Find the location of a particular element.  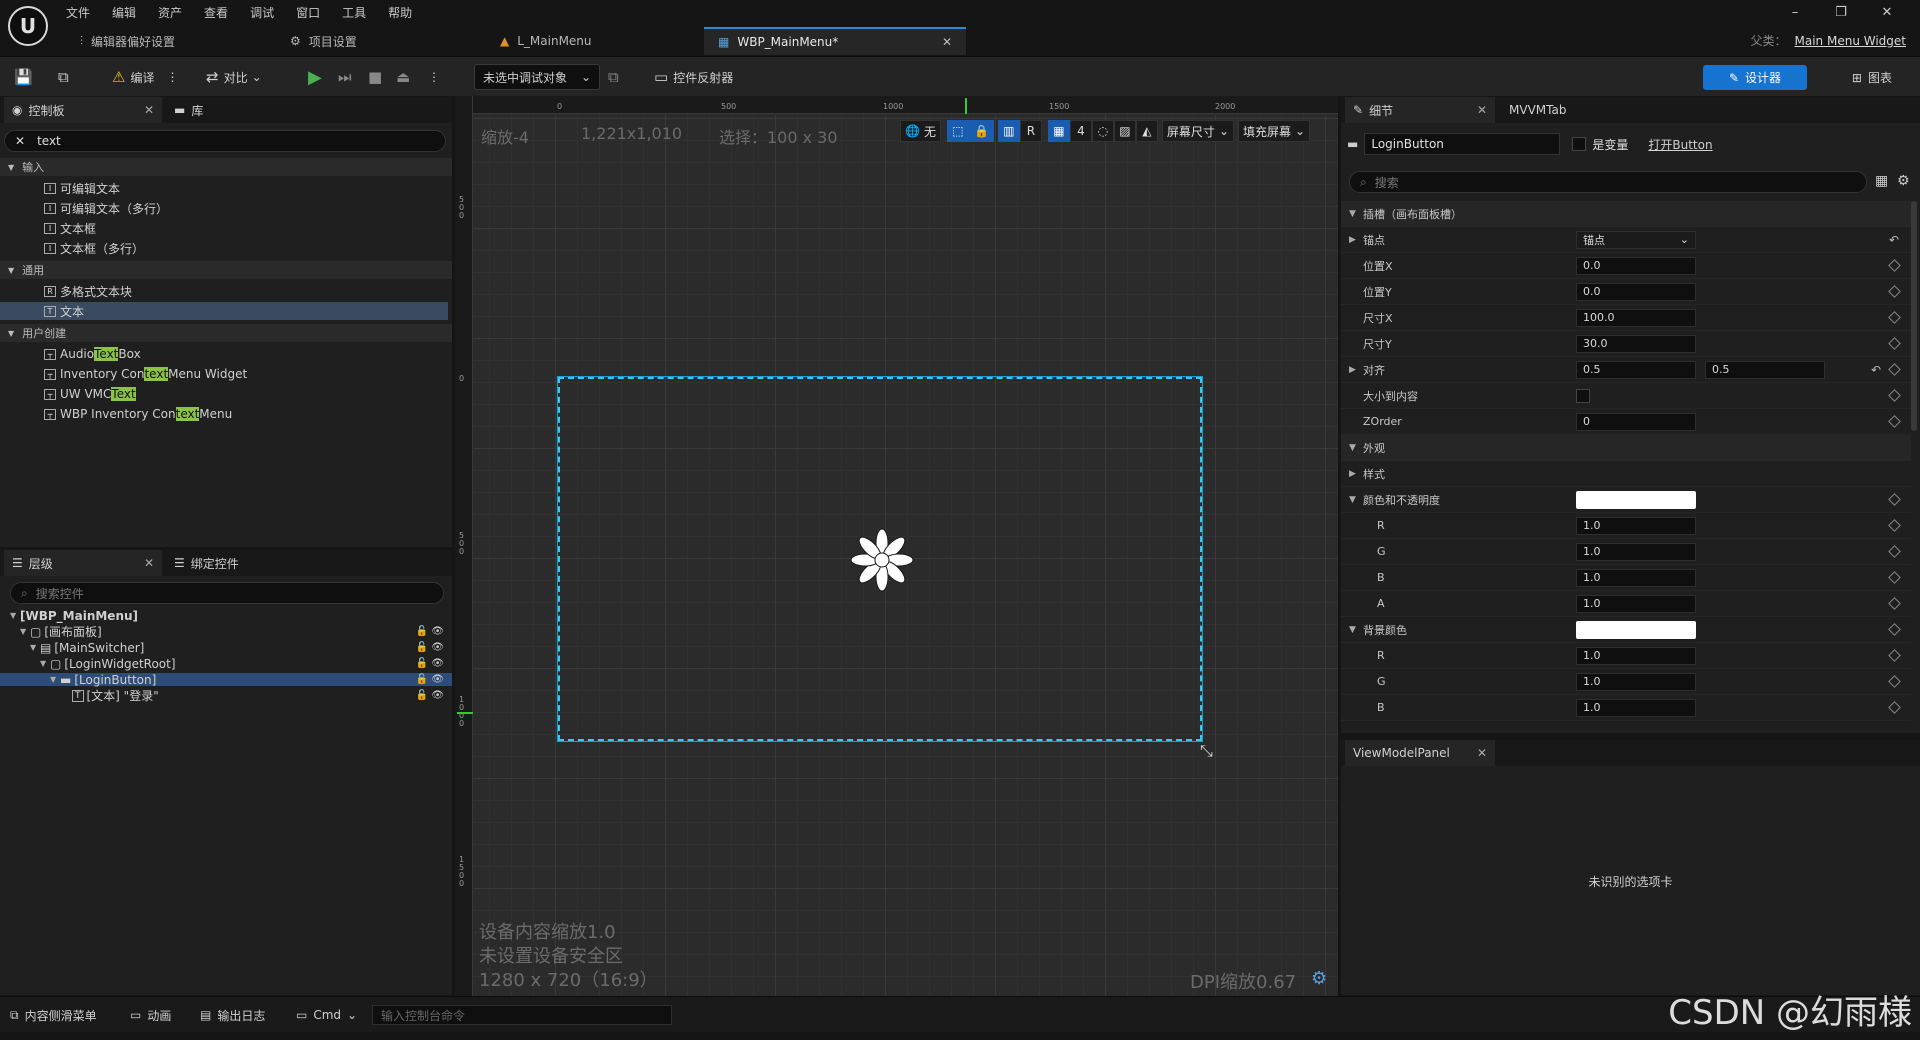

size-y-input: 30.0 is located at coordinates (1636, 343).